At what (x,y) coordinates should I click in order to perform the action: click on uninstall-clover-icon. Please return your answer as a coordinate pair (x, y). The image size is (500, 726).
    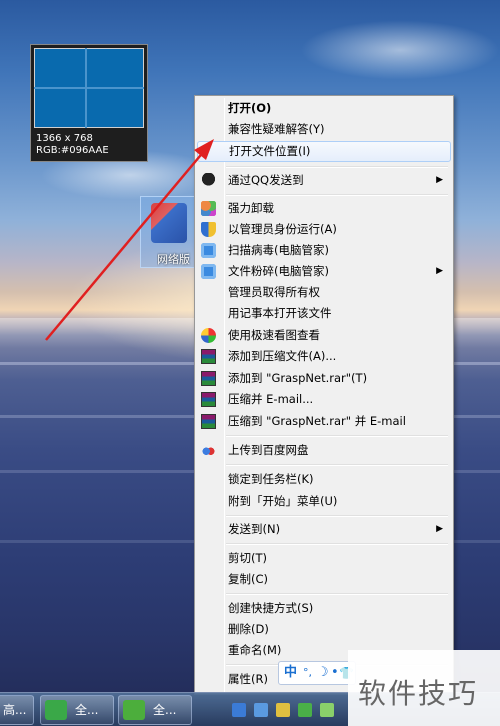
    Looking at the image, I should click on (208, 208).